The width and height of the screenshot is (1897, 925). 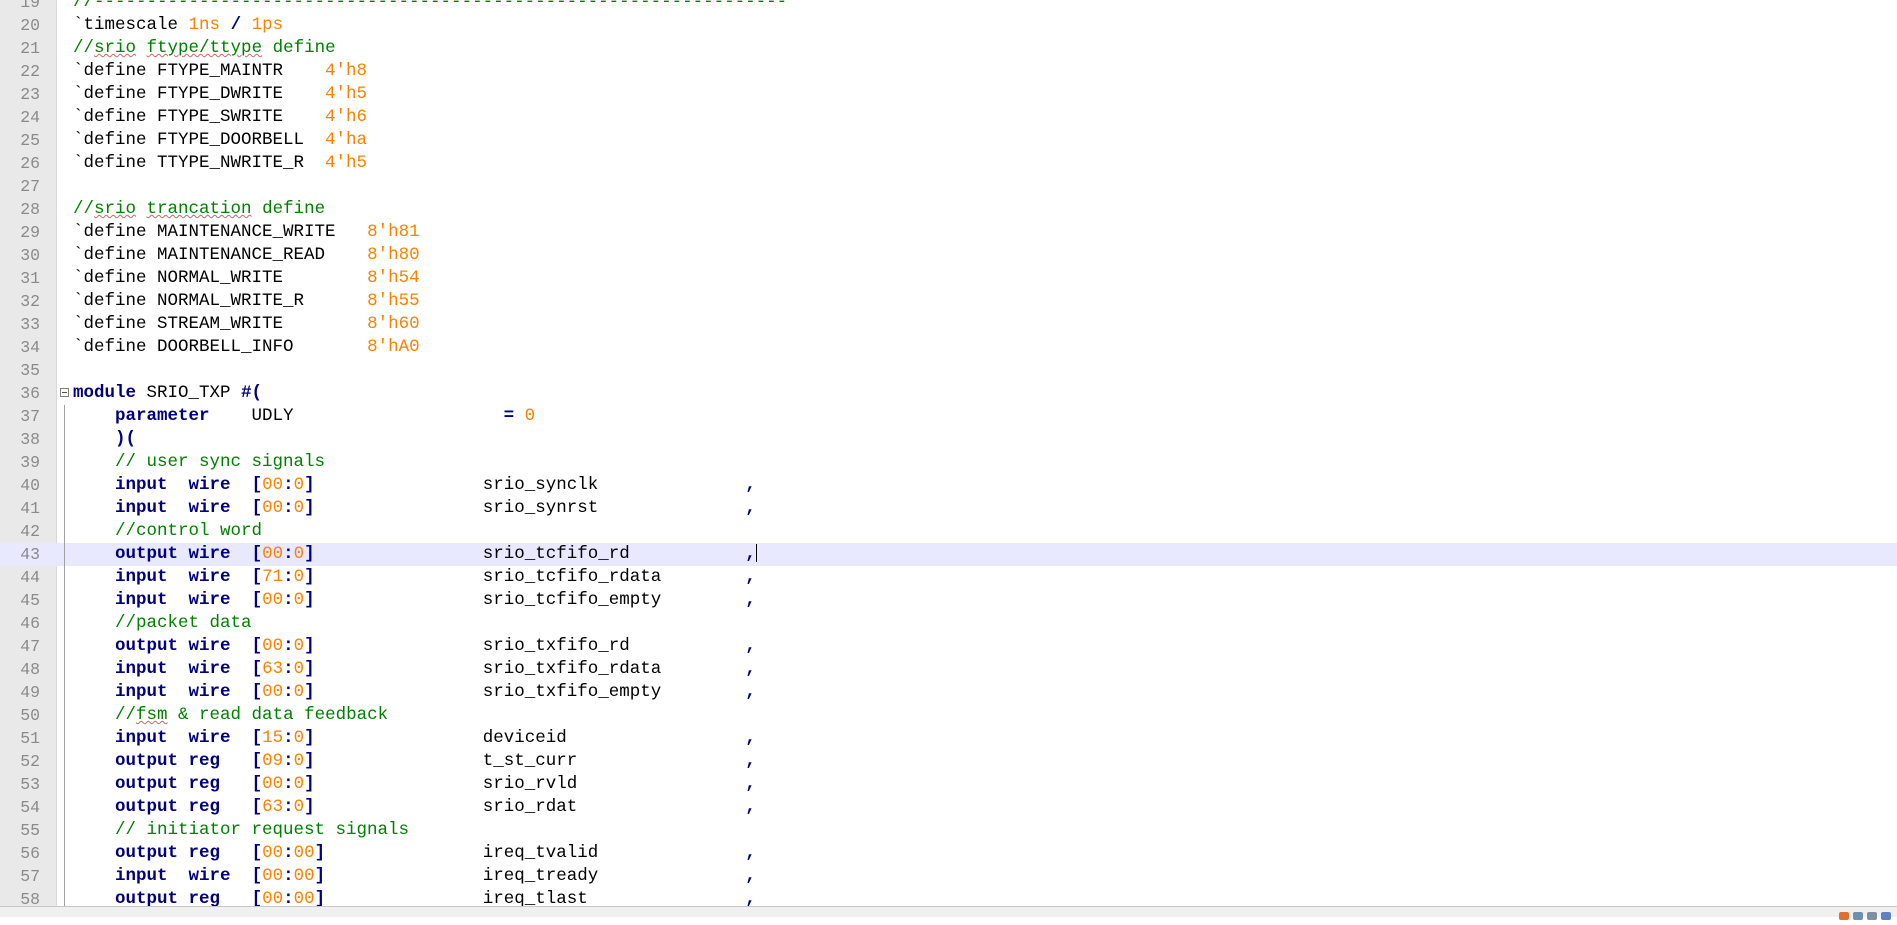 What do you see at coordinates (948, 186) in the screenshot?
I see `code-line: 27` at bounding box center [948, 186].